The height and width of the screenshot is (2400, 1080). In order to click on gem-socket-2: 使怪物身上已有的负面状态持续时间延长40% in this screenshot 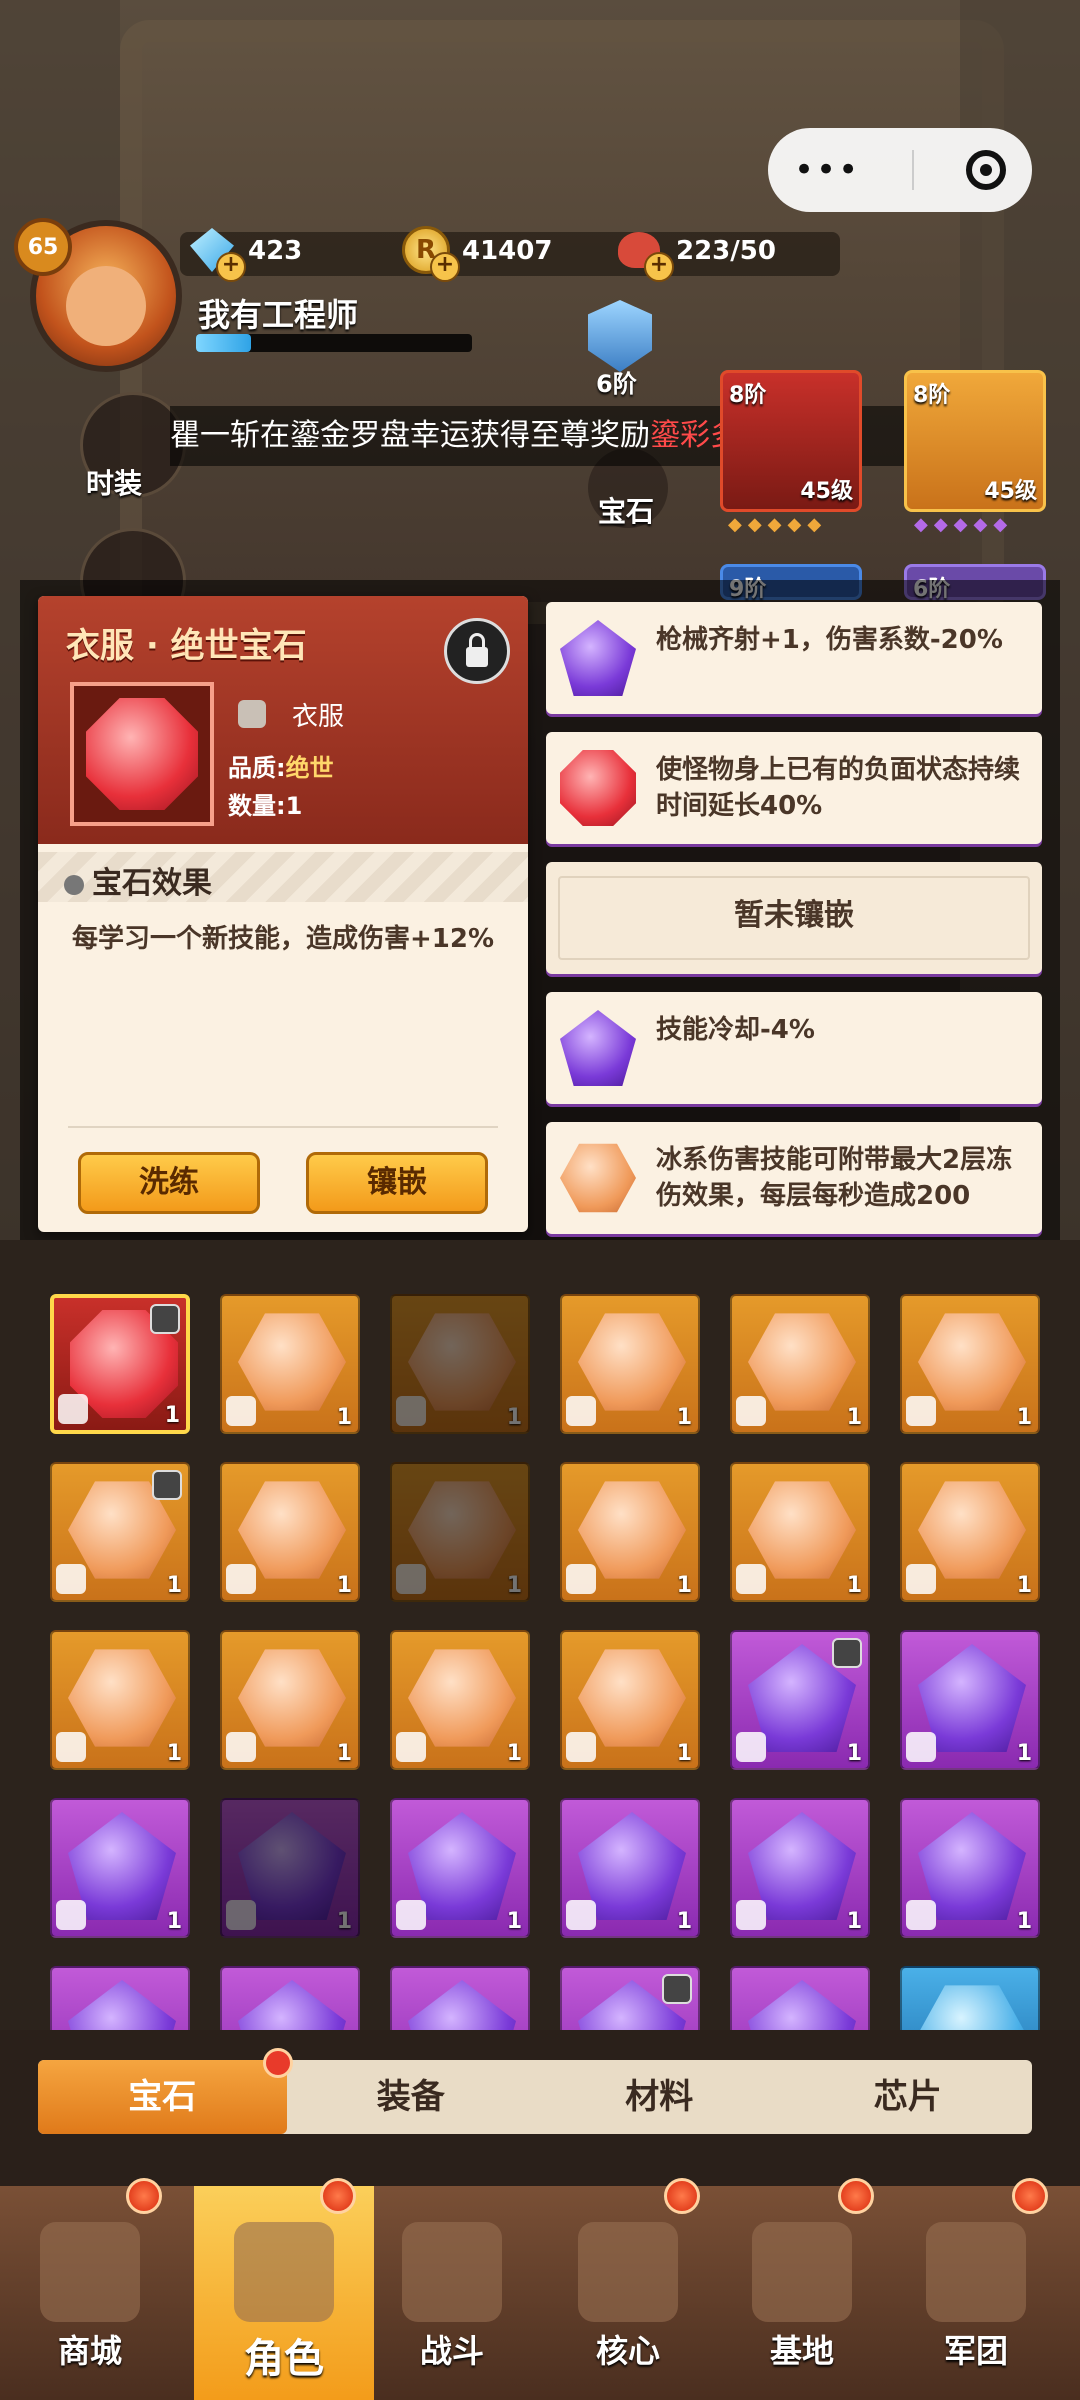, I will do `click(794, 788)`.